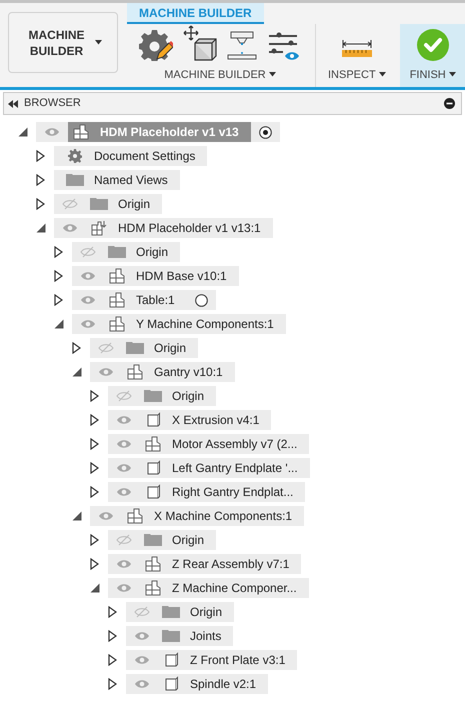 This screenshot has width=465, height=728. I want to click on item-label: HDM Placeholder v1 v13:1, so click(189, 228).